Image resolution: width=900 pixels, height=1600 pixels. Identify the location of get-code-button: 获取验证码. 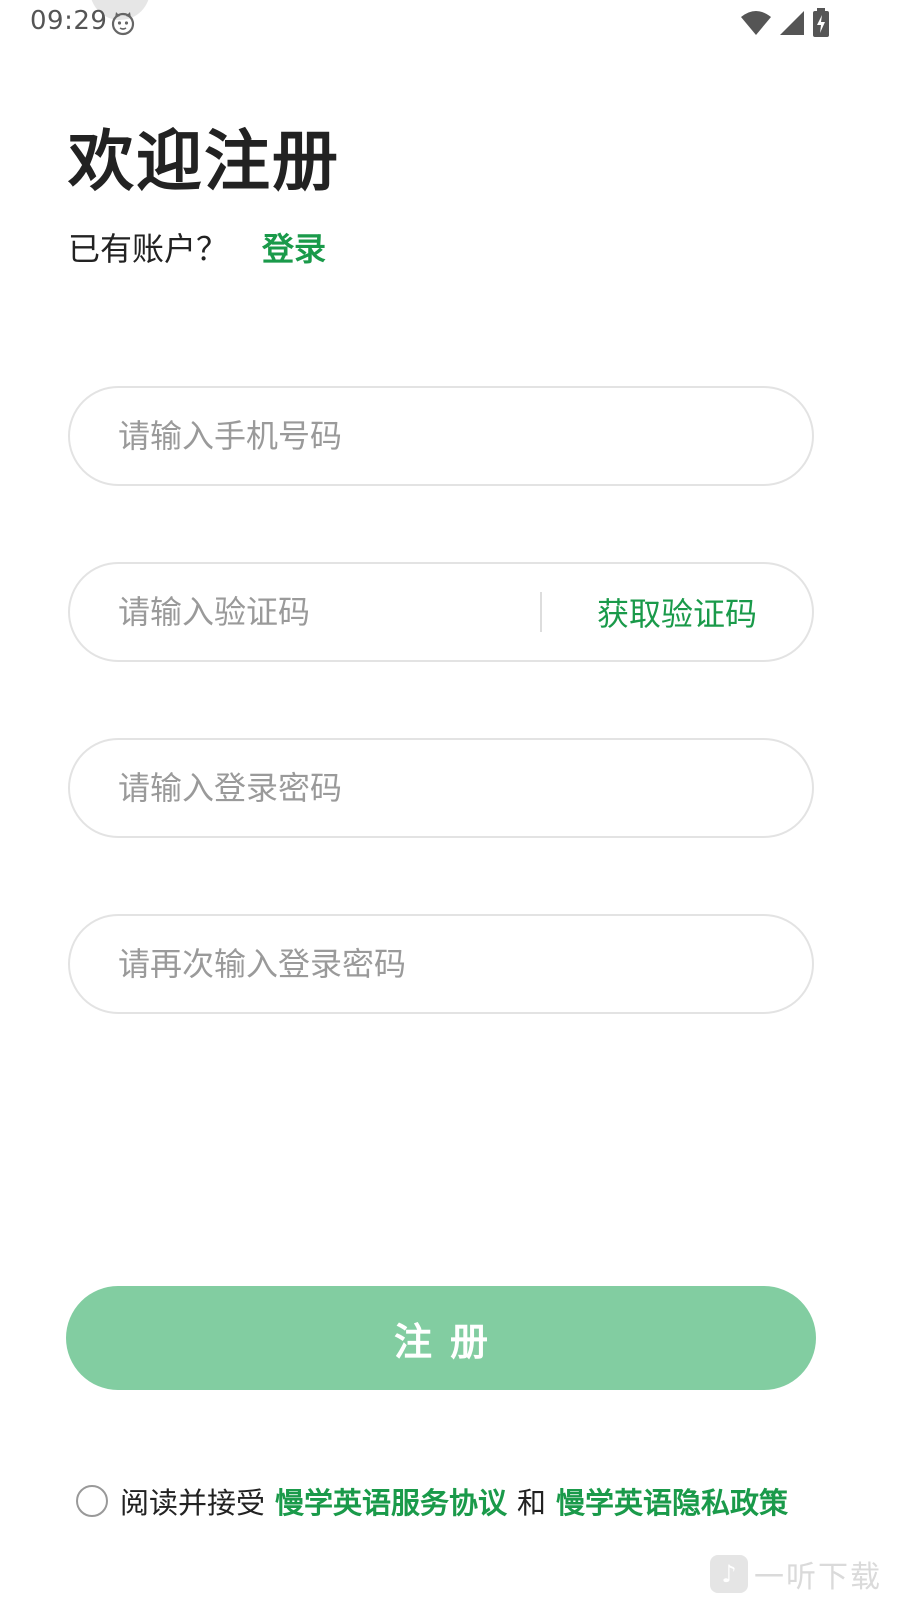
(677, 612).